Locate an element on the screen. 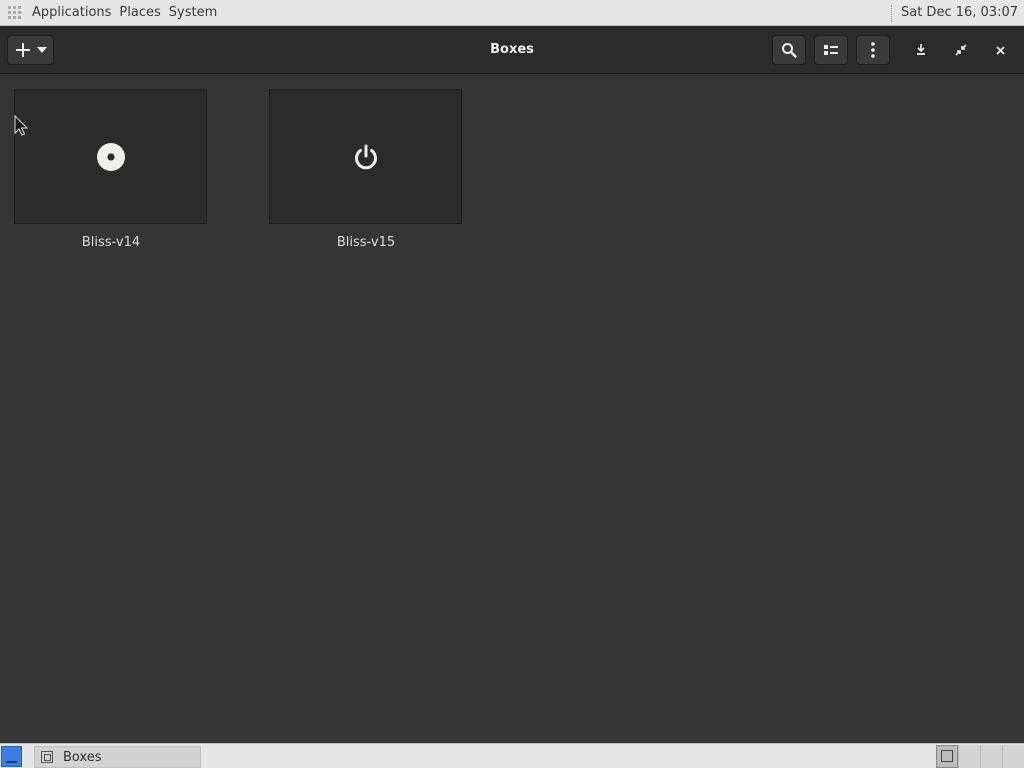  taskbar: Boxes is located at coordinates (512, 755).